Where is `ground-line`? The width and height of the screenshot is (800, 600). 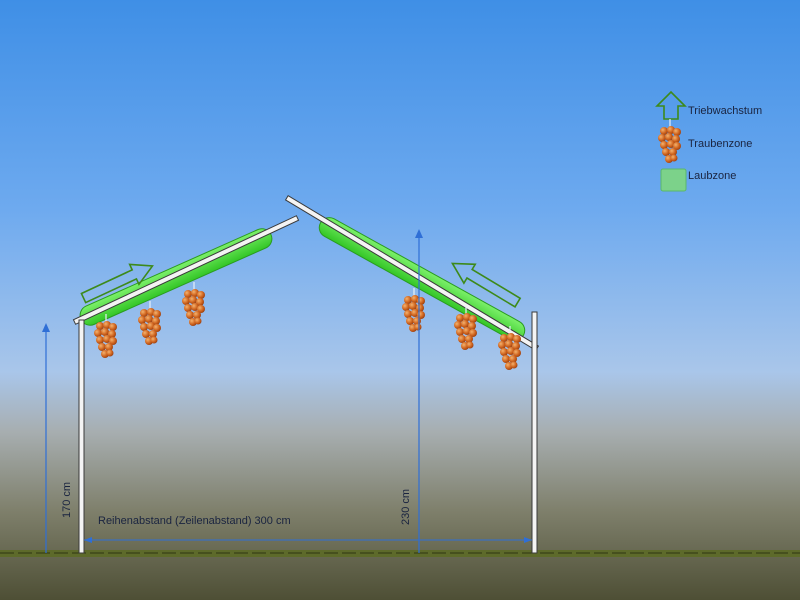
ground-line is located at coordinates (400, 553).